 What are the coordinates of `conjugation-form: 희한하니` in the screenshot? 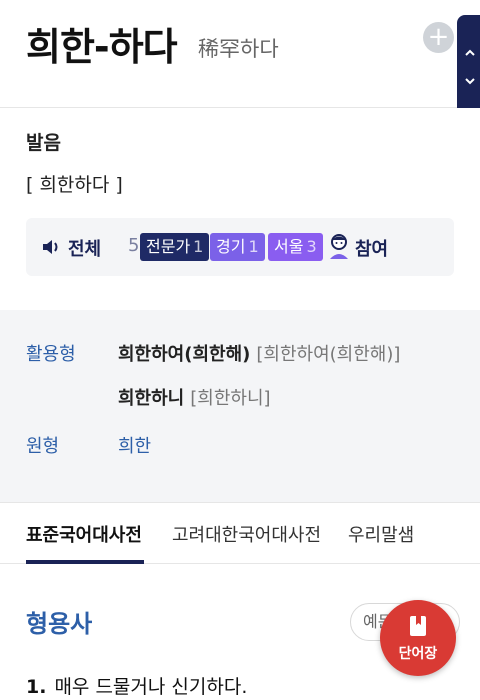 It's located at (151, 398).